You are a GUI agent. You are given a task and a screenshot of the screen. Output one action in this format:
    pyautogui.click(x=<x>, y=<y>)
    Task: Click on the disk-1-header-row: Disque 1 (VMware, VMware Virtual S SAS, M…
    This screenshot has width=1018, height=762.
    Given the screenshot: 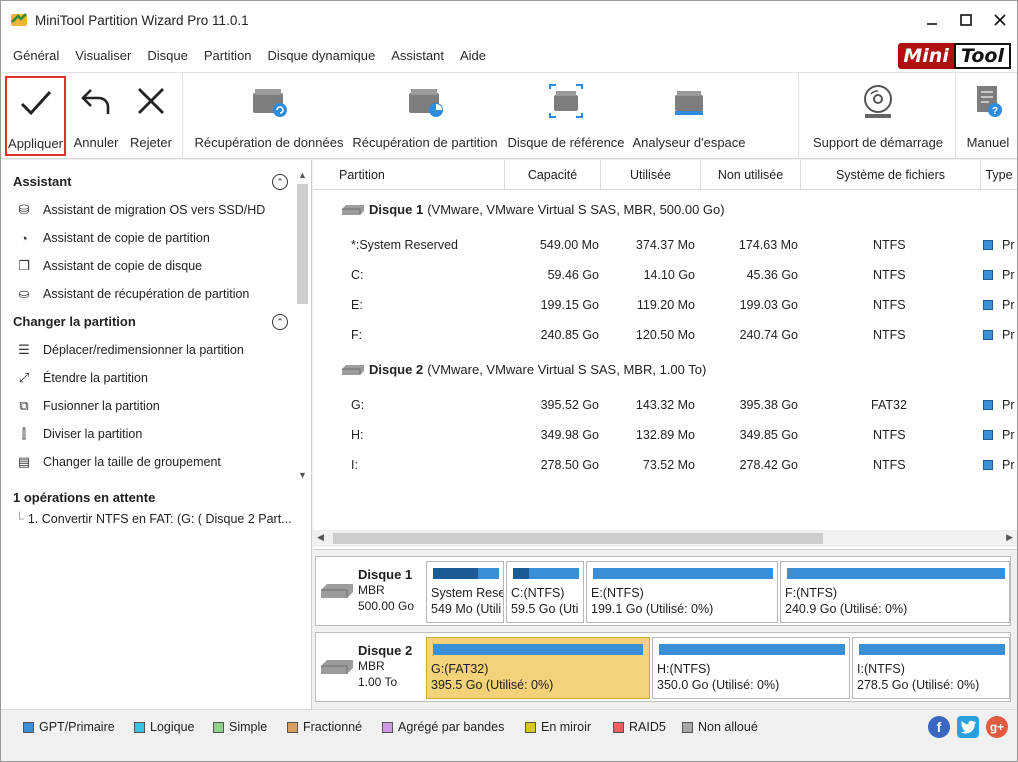 What is the action you would take?
    pyautogui.click(x=533, y=209)
    